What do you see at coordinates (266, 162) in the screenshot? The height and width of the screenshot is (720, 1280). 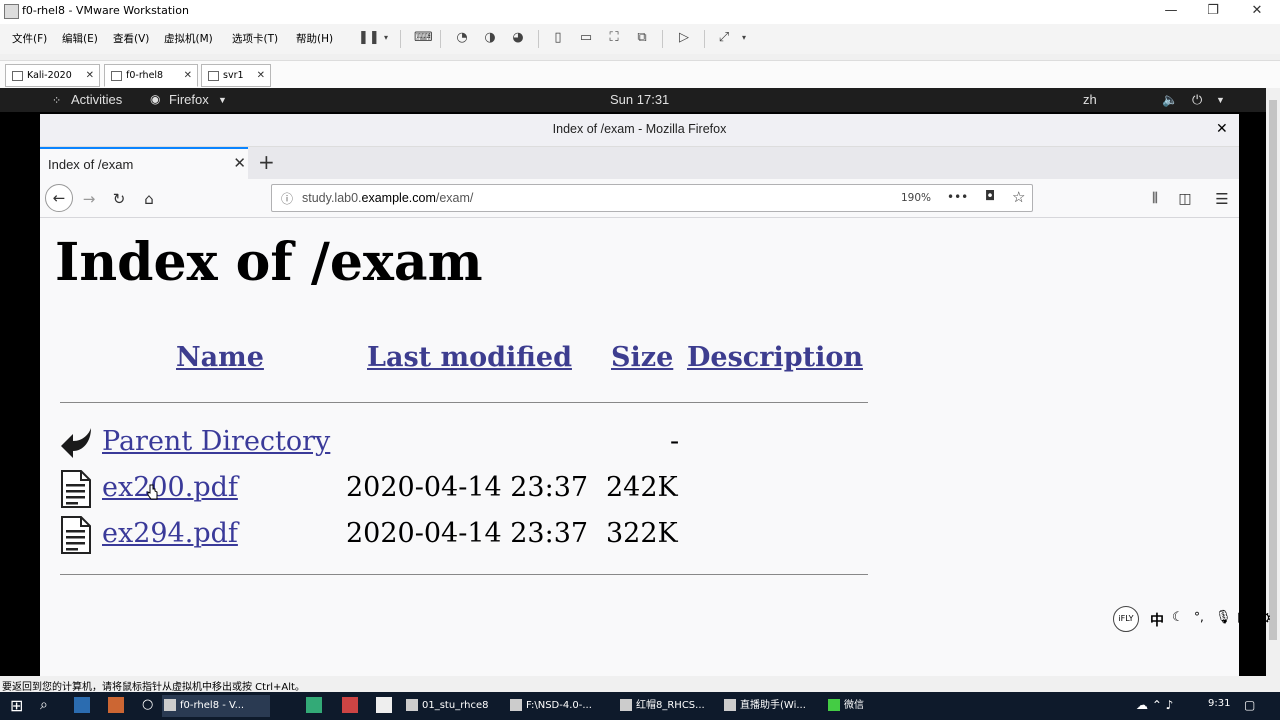 I see `new-tab-icon: +` at bounding box center [266, 162].